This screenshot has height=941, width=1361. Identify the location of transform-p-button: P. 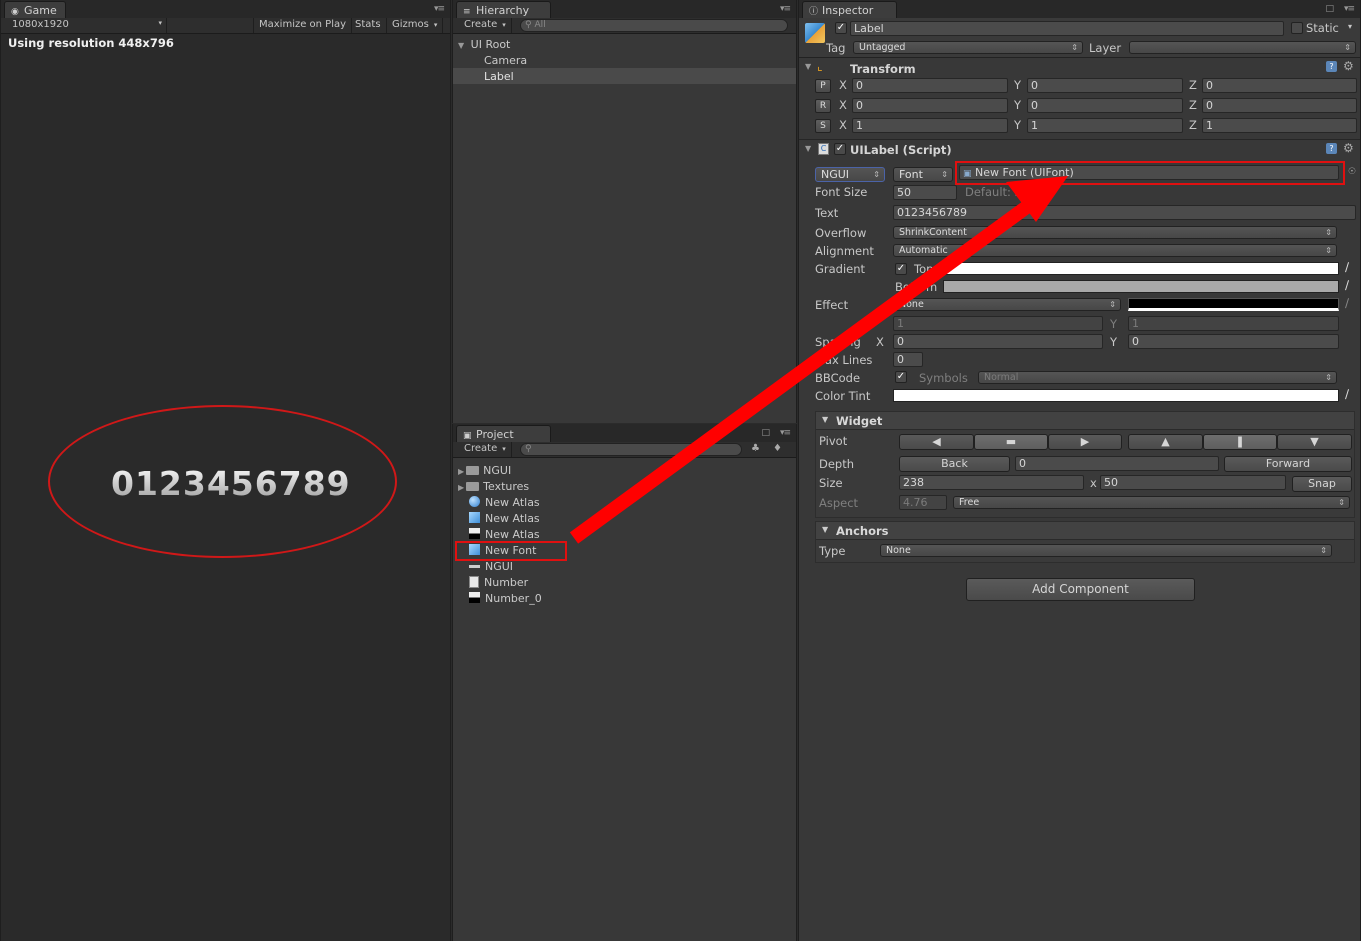
(823, 86).